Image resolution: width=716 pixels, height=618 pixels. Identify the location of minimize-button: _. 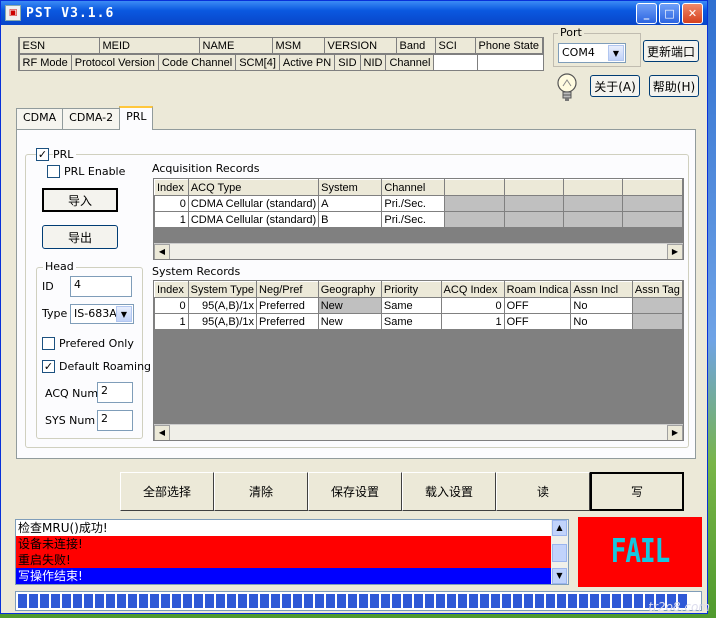
(646, 13).